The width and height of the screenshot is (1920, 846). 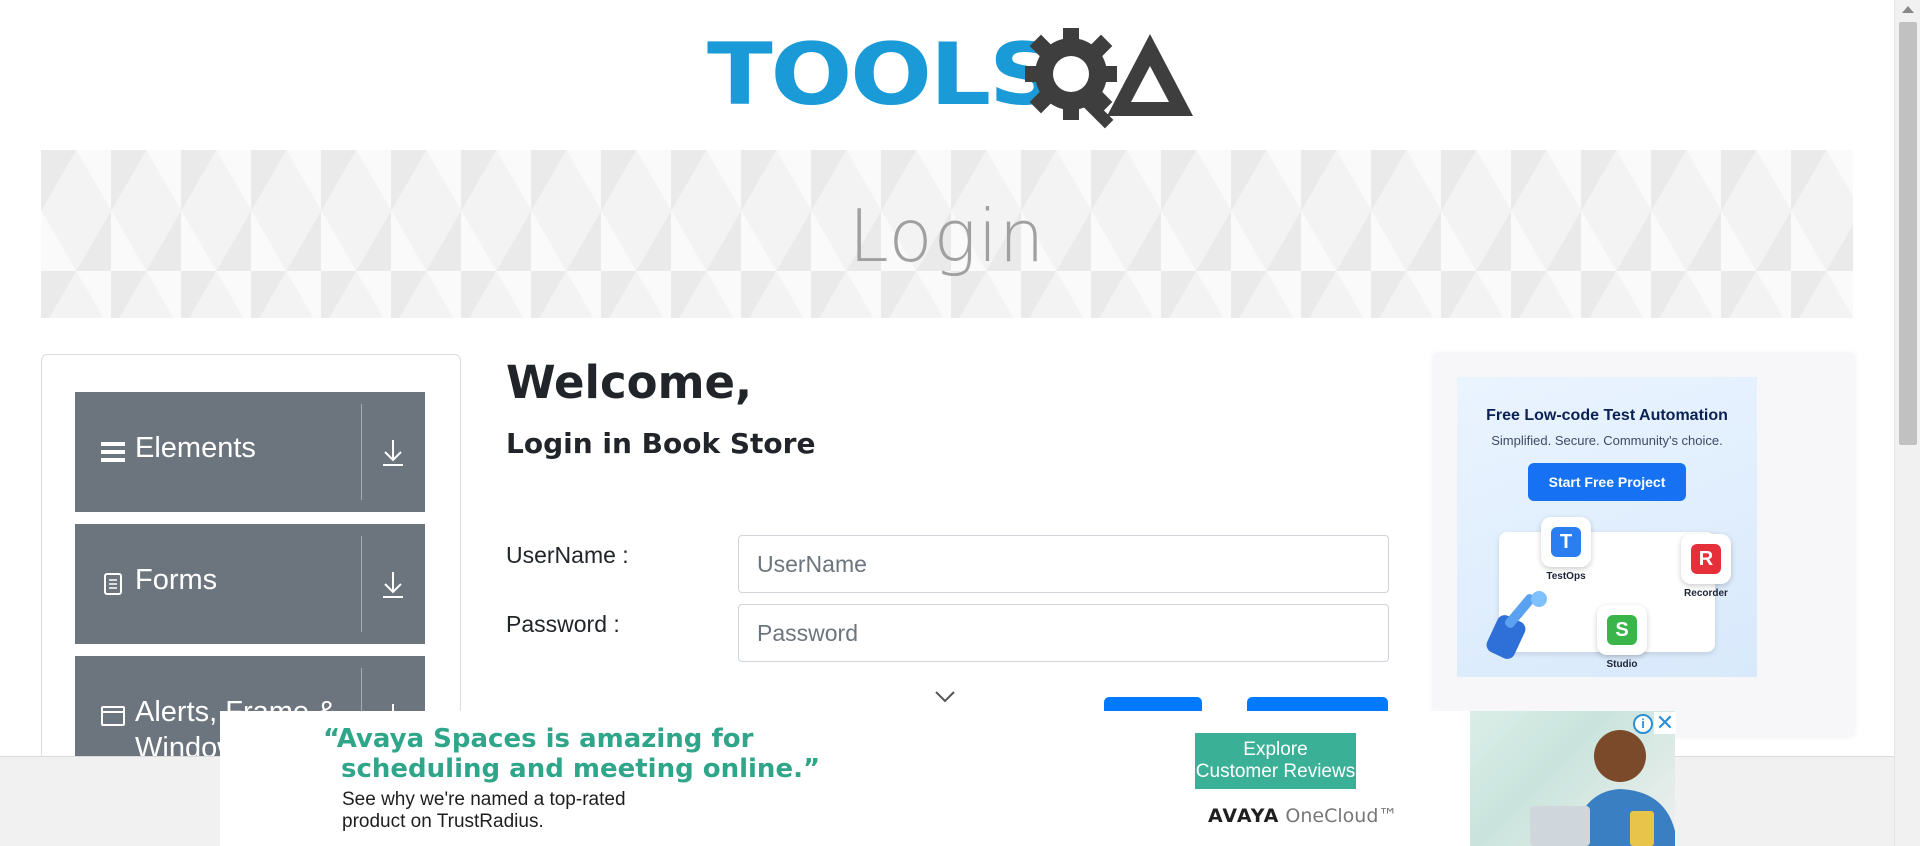 What do you see at coordinates (1566, 576) in the screenshot?
I see `testops-label: TestOps` at bounding box center [1566, 576].